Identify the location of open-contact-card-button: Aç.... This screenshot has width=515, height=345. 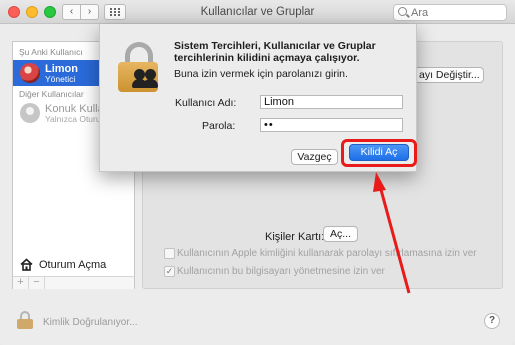
(340, 234).